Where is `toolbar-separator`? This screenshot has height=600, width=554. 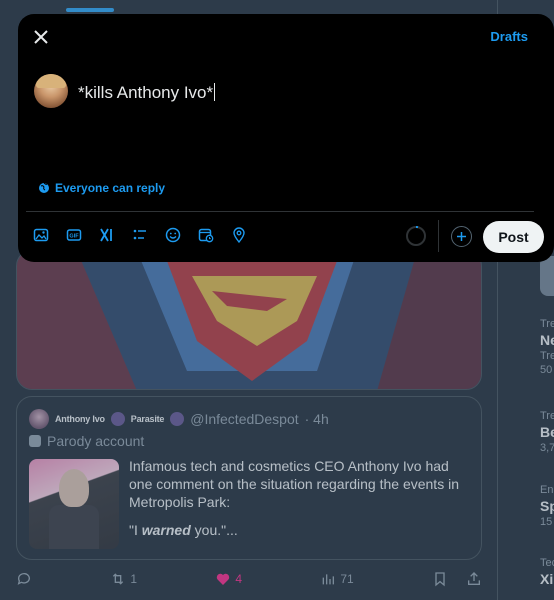 toolbar-separator is located at coordinates (438, 236).